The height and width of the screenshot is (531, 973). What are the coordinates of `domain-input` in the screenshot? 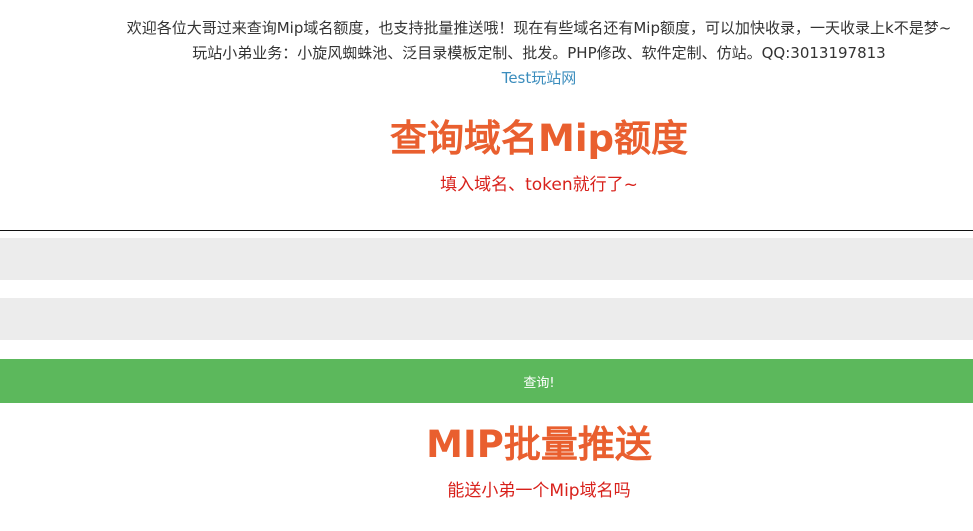 It's located at (486, 259).